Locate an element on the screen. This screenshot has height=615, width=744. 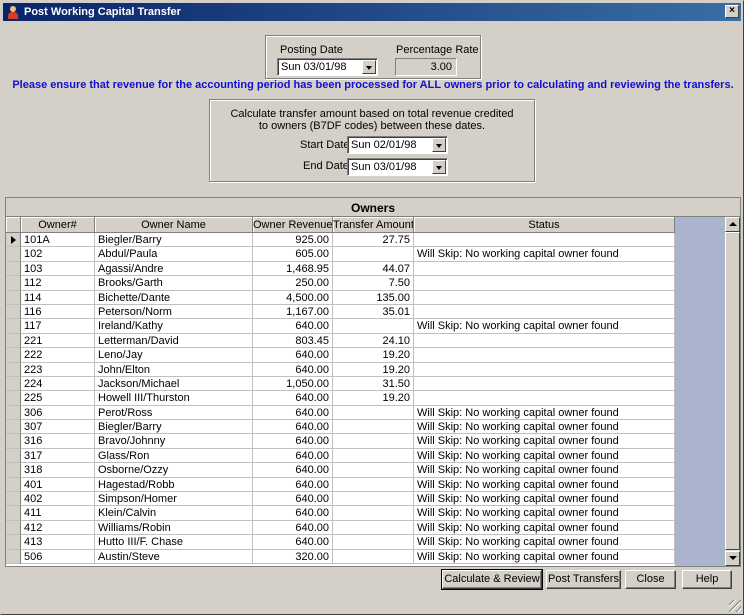
cell-owner-number: 114 is located at coordinates (58, 297).